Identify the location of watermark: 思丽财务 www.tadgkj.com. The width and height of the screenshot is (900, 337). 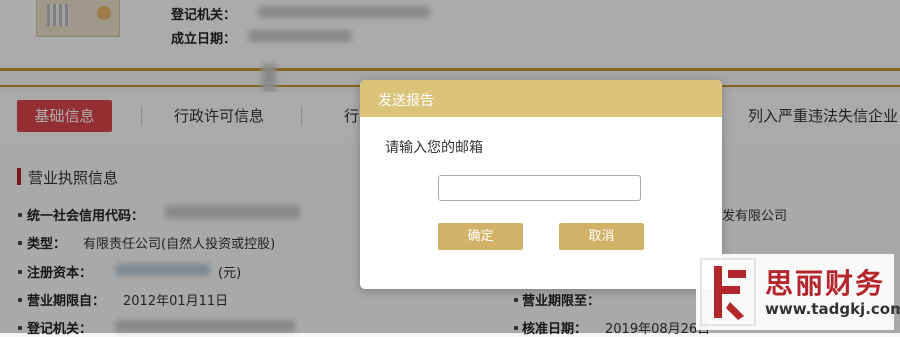
(798, 292).